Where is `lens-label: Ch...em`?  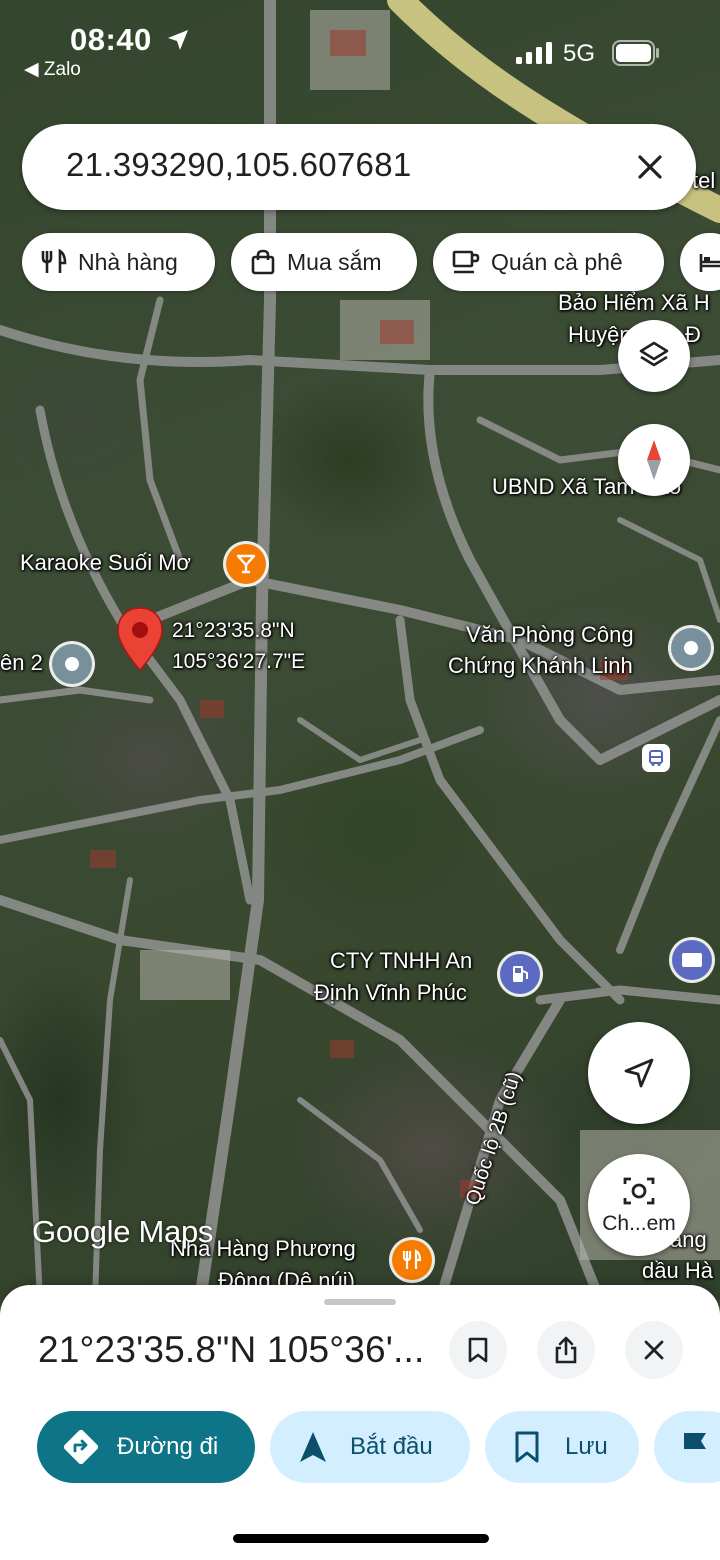 lens-label: Ch...em is located at coordinates (639, 1223).